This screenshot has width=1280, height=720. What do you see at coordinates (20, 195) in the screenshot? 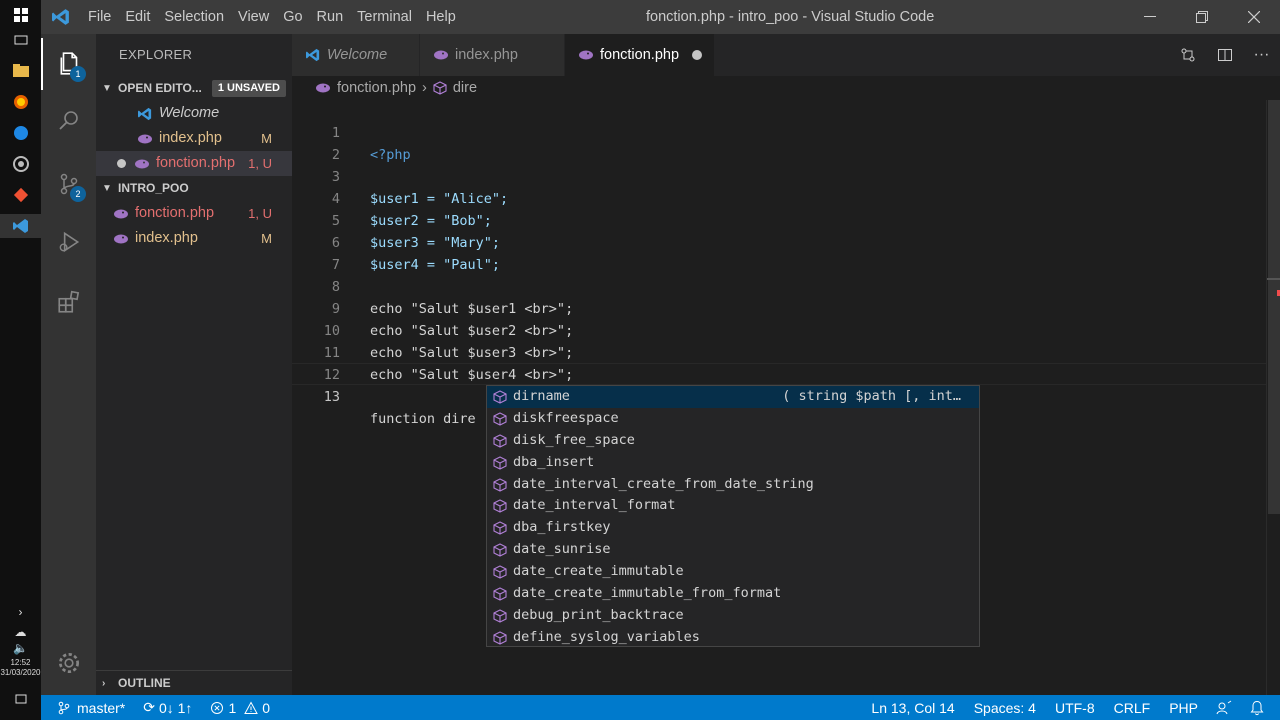
I see `git-app-icon` at bounding box center [20, 195].